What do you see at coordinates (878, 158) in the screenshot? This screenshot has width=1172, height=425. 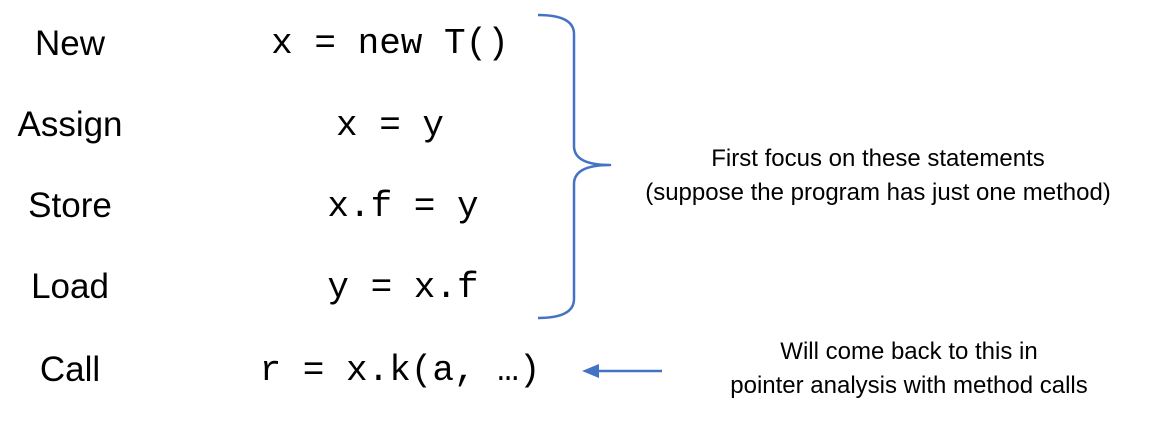 I see `brace-note-line-1: First focus on these statements` at bounding box center [878, 158].